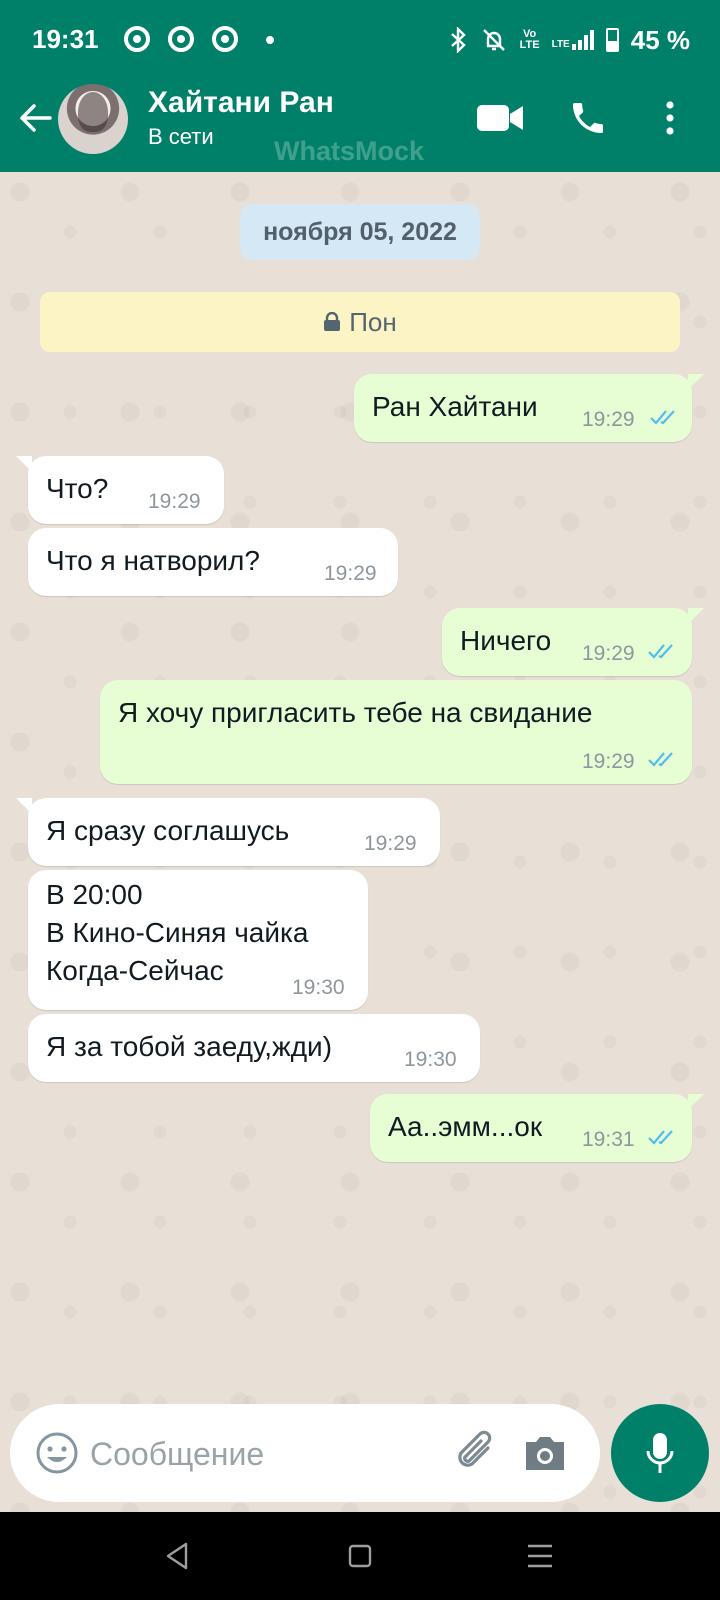 The height and width of the screenshot is (1600, 720). What do you see at coordinates (360, 126) in the screenshot?
I see `chat-header: Хайтани Ран В сети WhatsMock` at bounding box center [360, 126].